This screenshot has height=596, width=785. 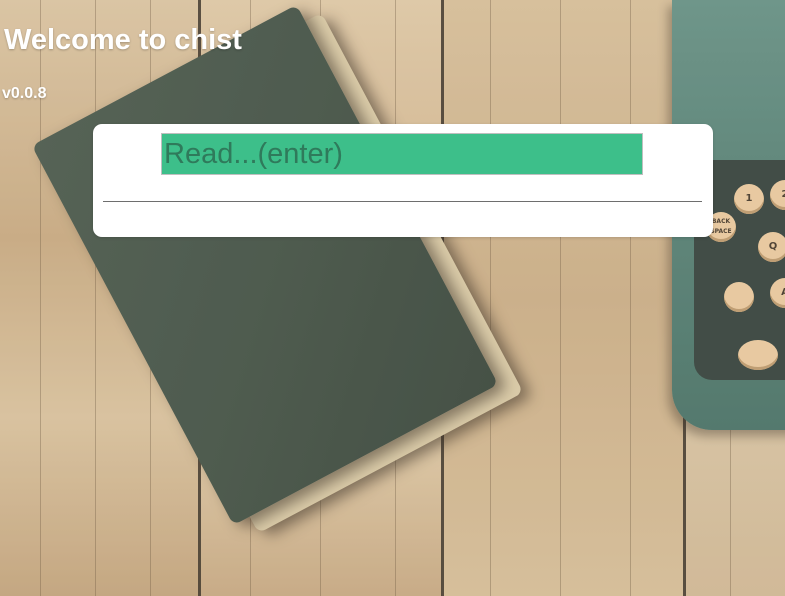 I want to click on version-label: v0.0.8, so click(x=24, y=93).